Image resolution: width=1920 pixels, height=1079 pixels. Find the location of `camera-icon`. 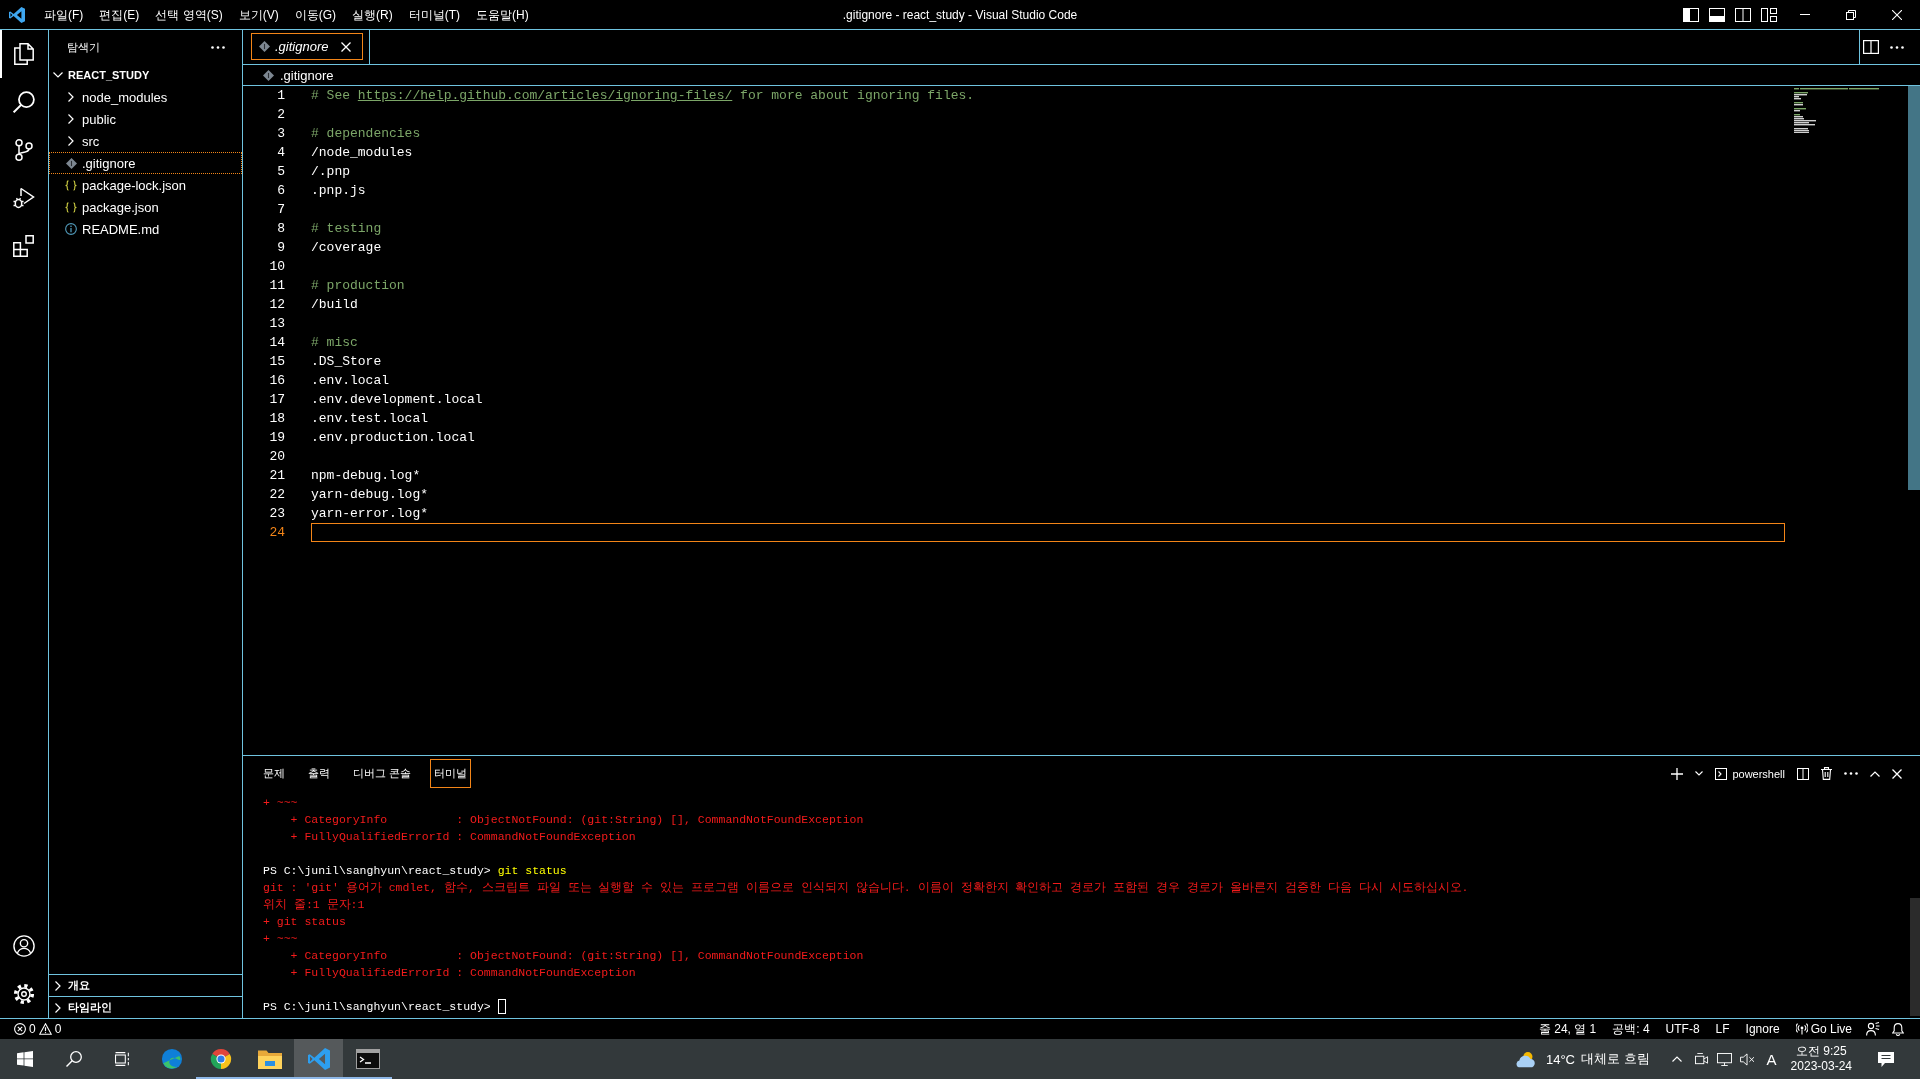

camera-icon is located at coordinates (1701, 1059).